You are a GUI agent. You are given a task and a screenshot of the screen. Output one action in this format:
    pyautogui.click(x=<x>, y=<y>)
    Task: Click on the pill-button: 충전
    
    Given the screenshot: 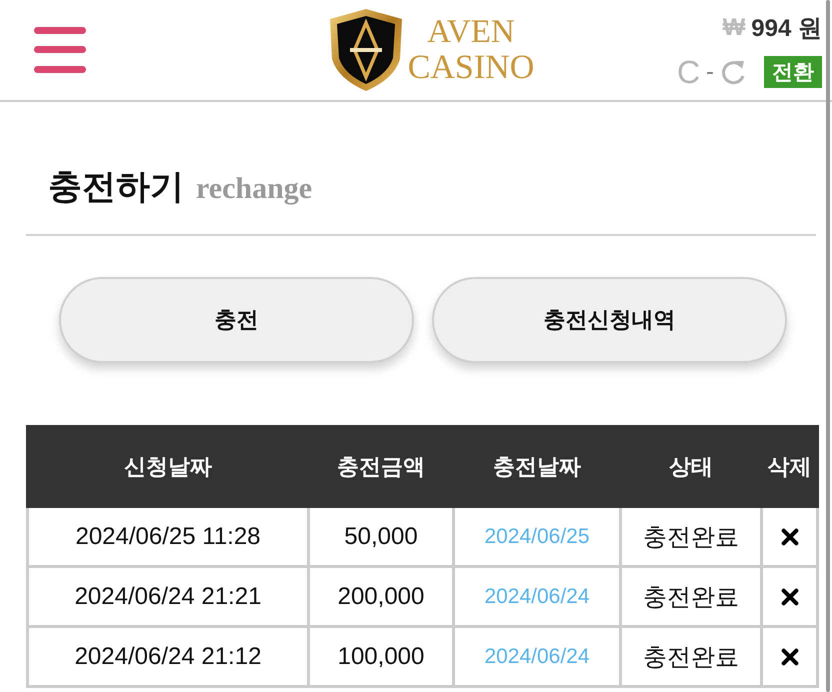 What is the action you would take?
    pyautogui.click(x=236, y=320)
    